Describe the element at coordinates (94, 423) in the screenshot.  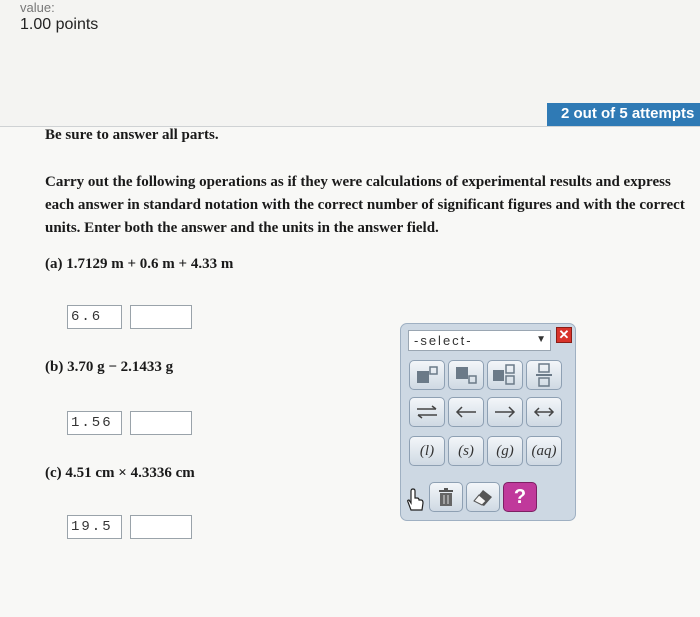
I see `part-b-answer-input: 1.56` at that location.